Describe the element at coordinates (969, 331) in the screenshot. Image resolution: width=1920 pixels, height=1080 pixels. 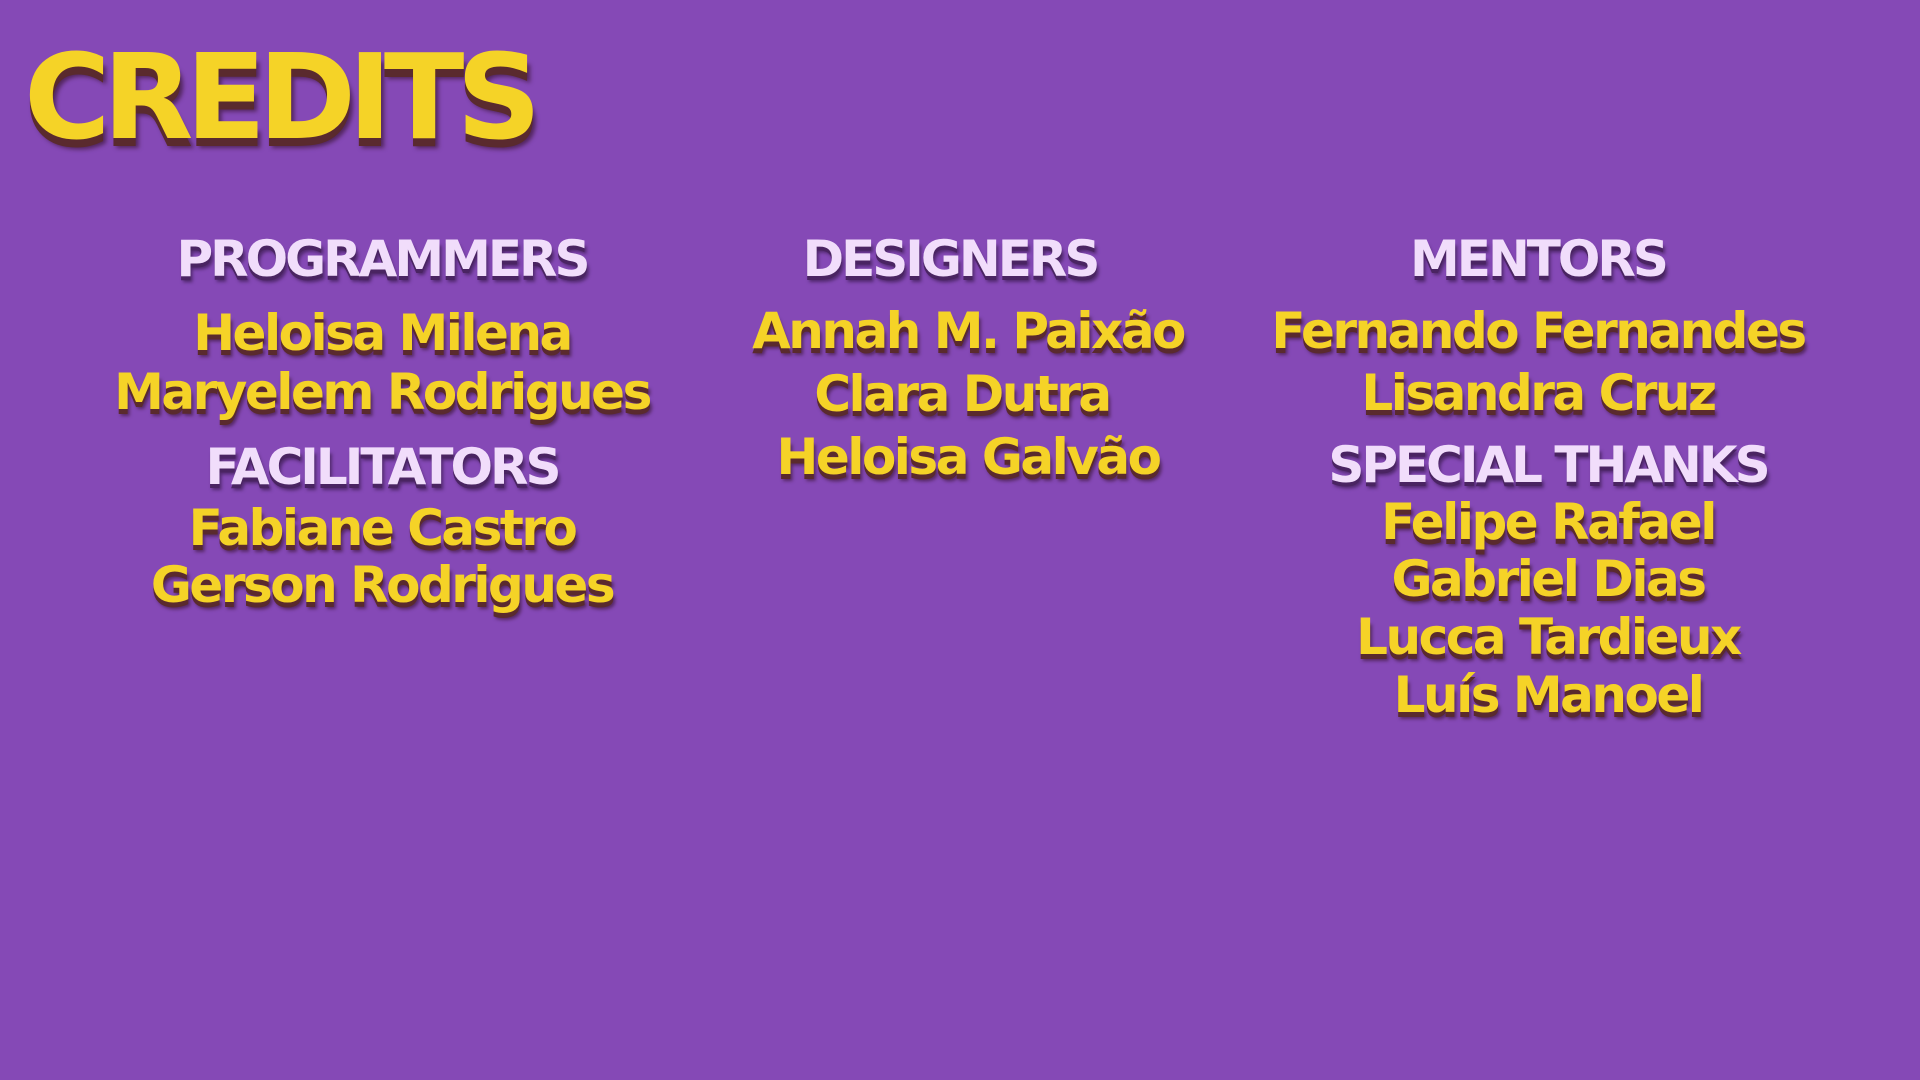
I see `designer-name: Annah M. Paixão` at that location.